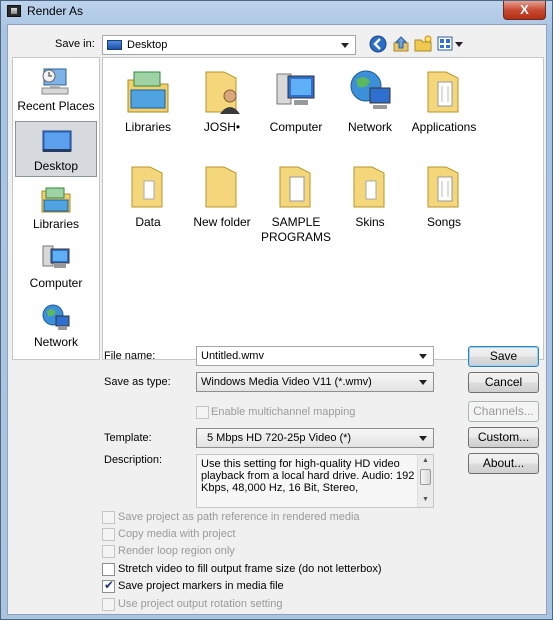  I want to click on back-icon, so click(378, 44).